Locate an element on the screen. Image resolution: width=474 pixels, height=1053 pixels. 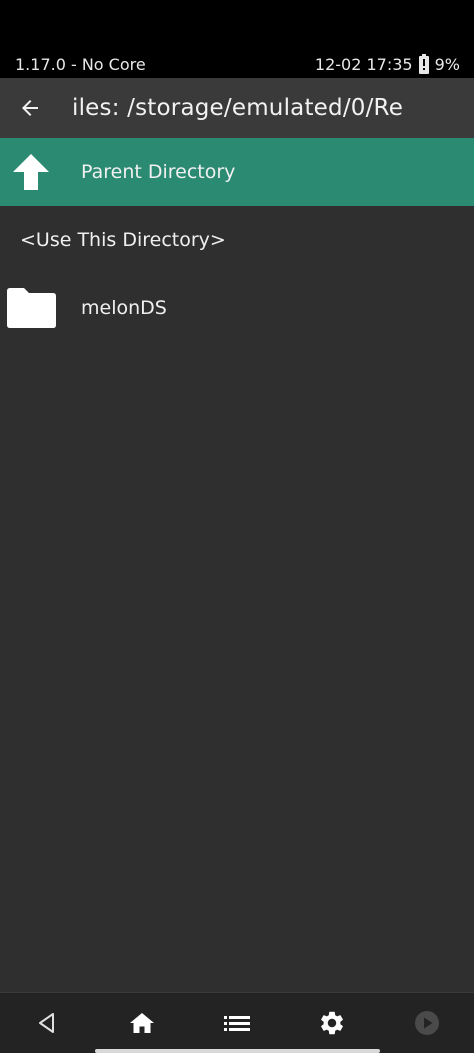
list-item-use-this-directory: <Use This Directory> is located at coordinates (237, 240).